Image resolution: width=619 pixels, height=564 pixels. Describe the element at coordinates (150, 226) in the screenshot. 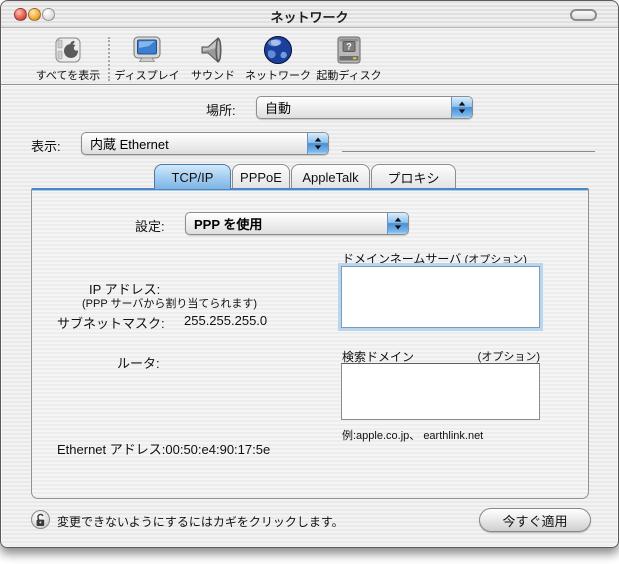

I see `configure-label: 設定:` at that location.